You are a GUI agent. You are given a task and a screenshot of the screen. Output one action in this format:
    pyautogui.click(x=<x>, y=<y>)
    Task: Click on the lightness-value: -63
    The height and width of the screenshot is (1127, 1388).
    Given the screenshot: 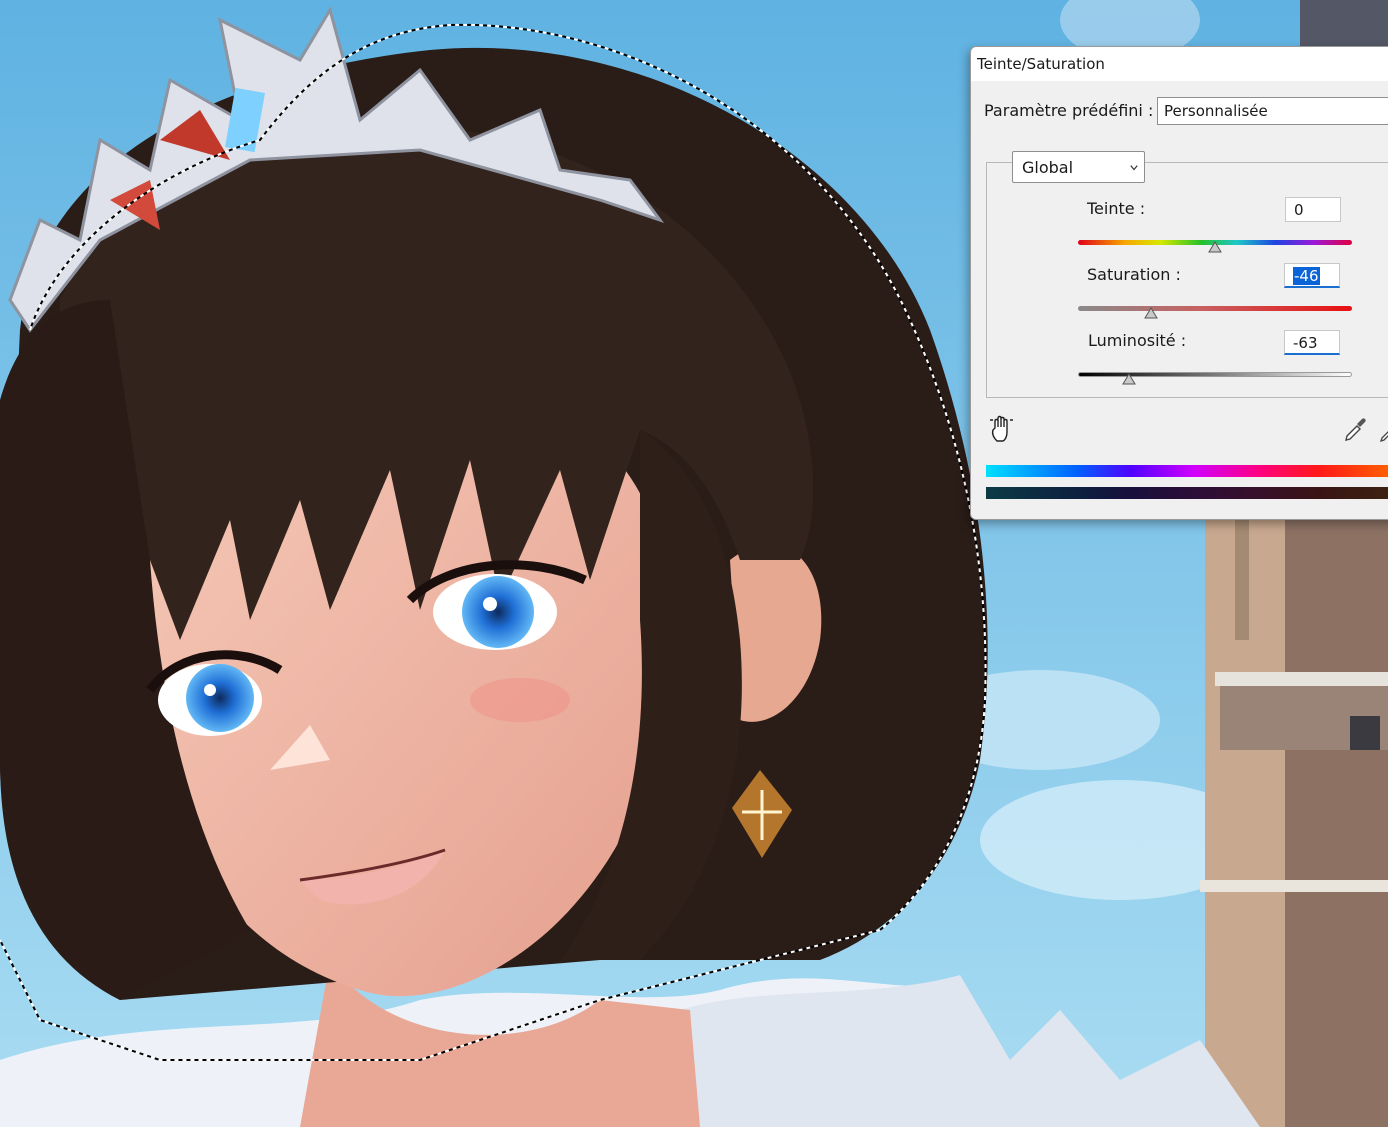 What is the action you would take?
    pyautogui.click(x=1305, y=343)
    